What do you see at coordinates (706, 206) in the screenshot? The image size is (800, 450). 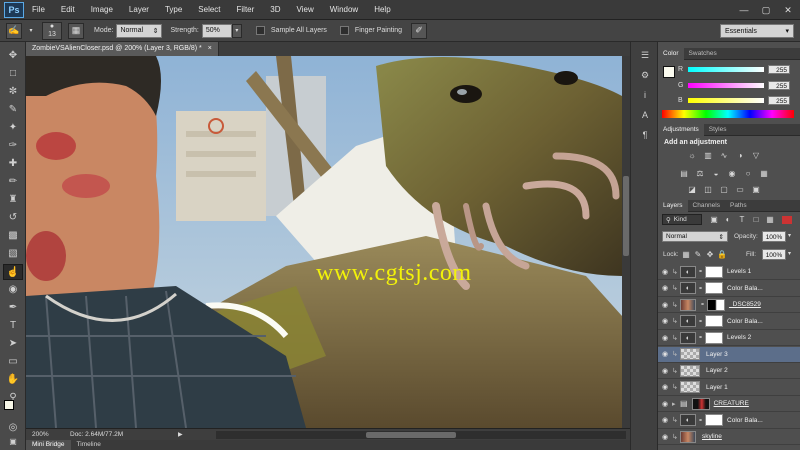 I see `tab-channels: Channels` at bounding box center [706, 206].